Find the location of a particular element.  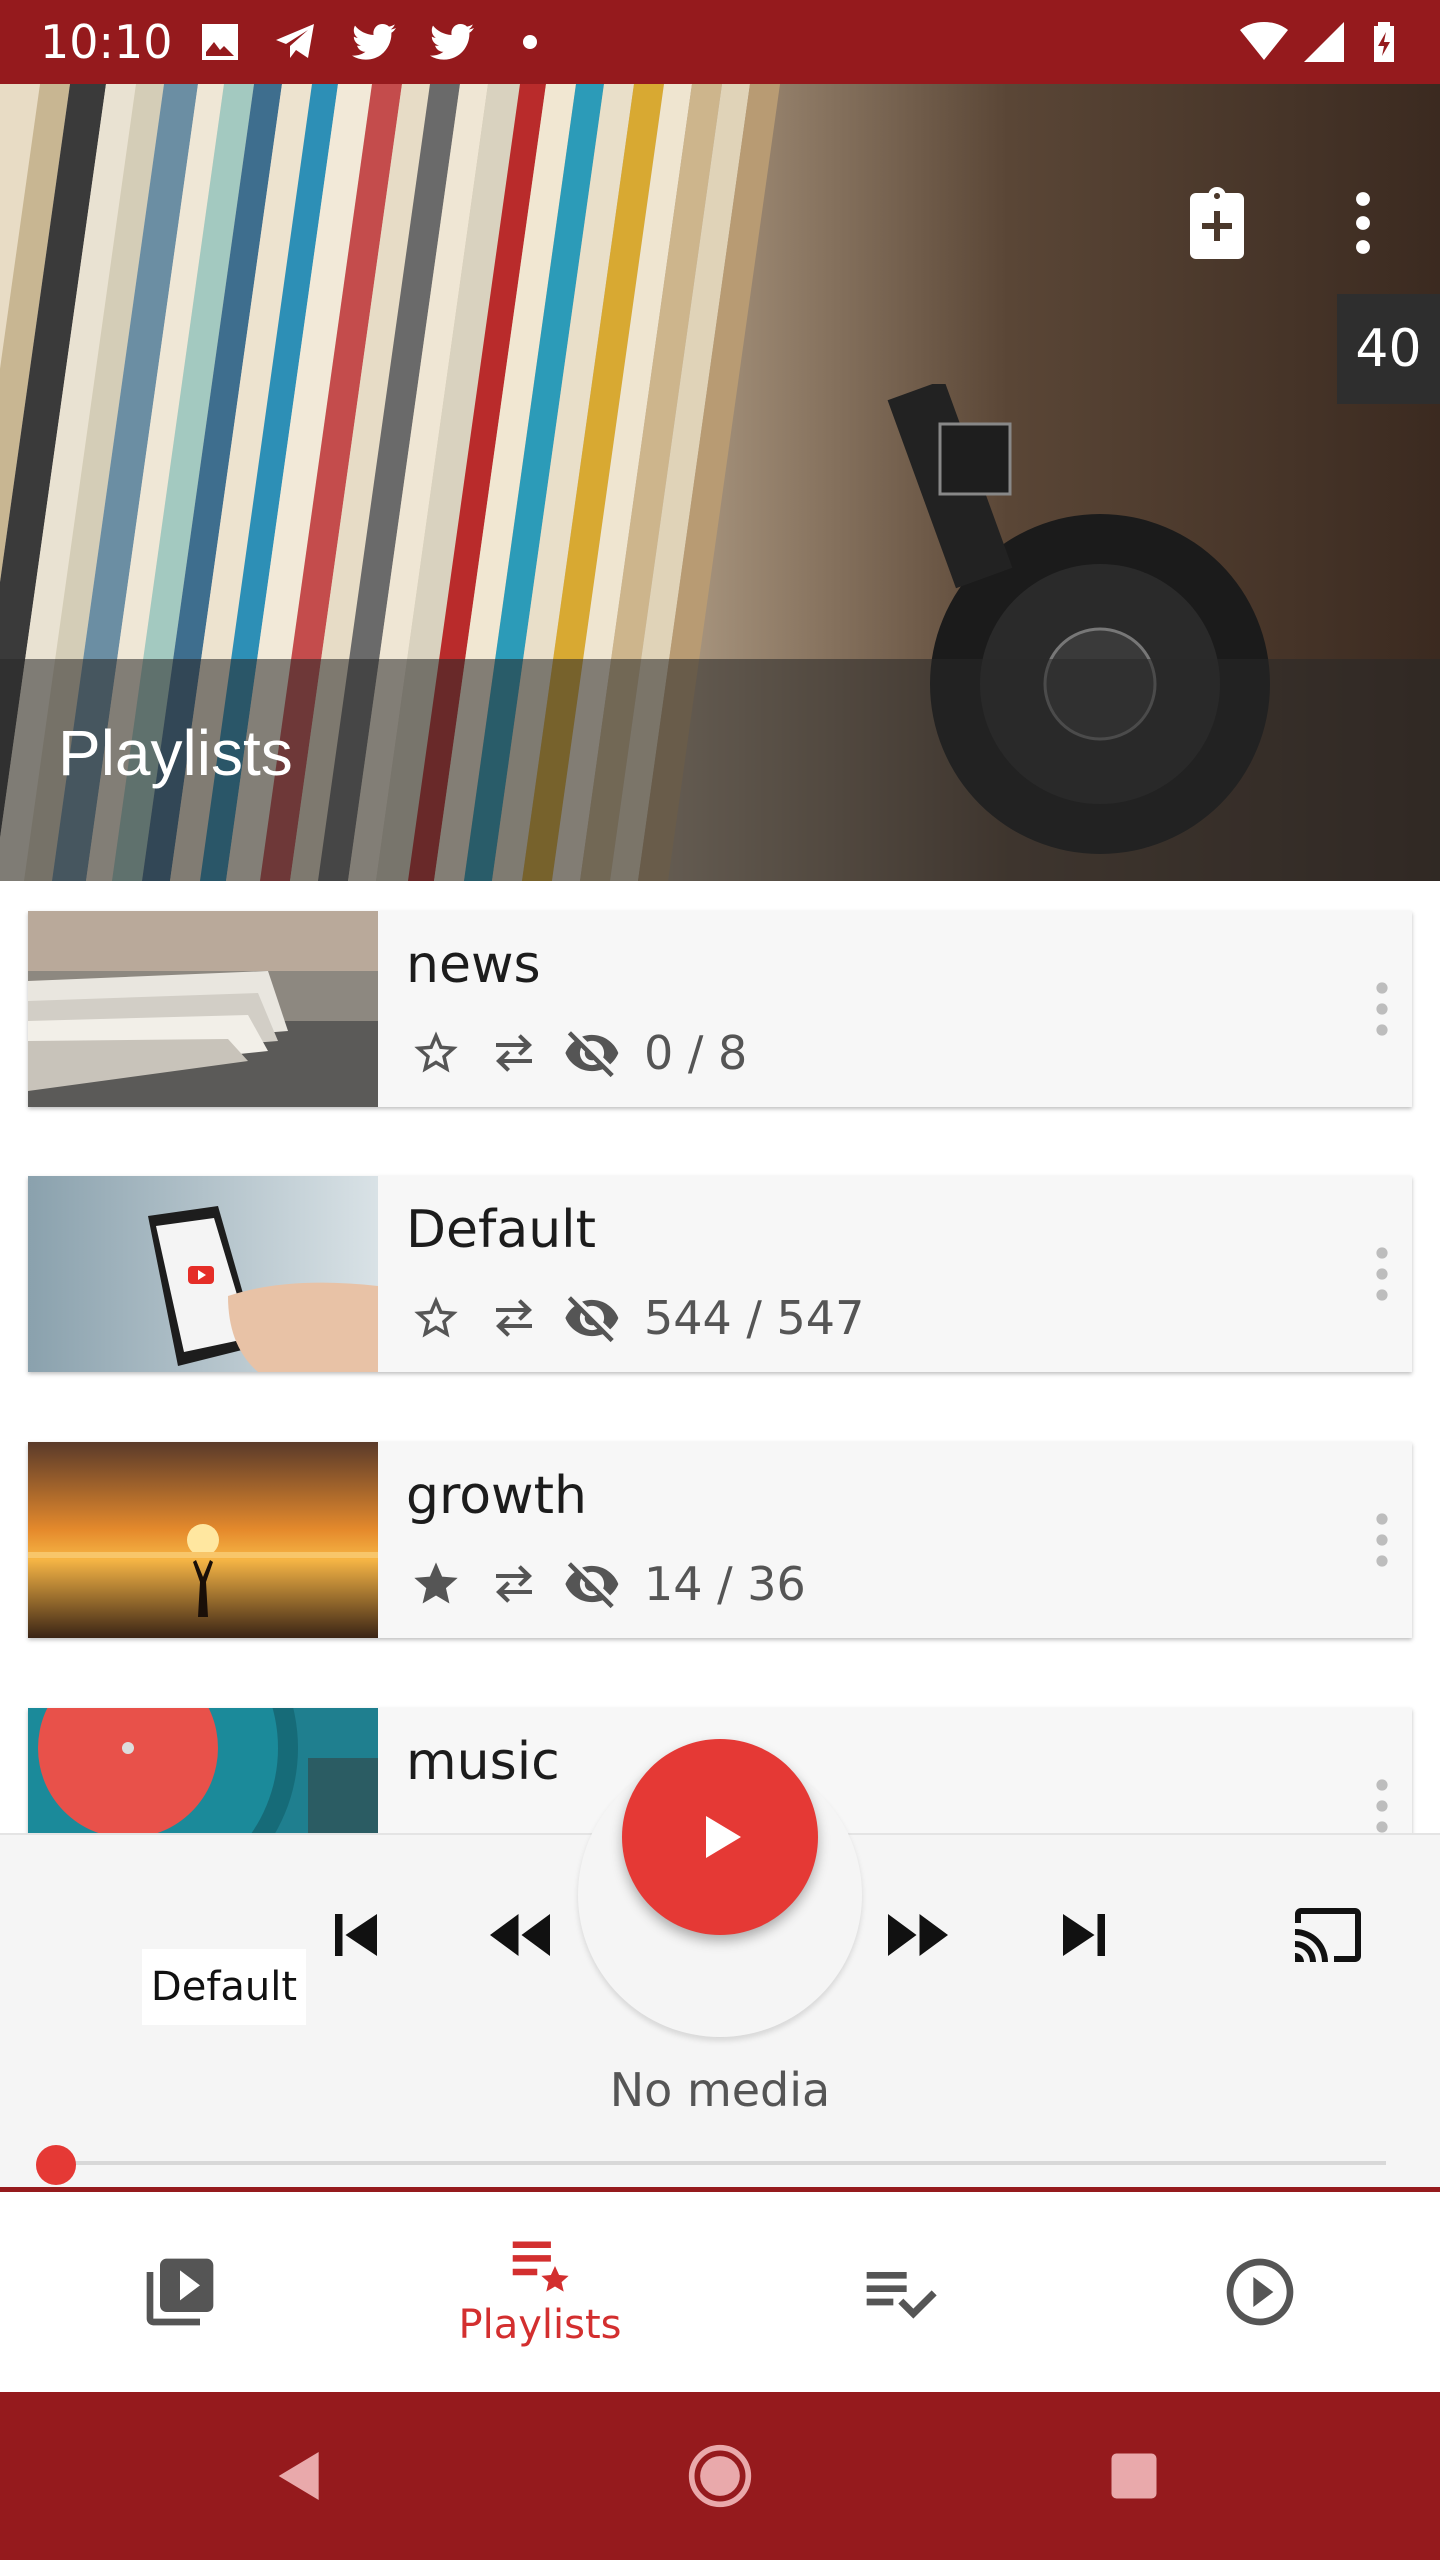

nav-item-videos is located at coordinates (180, 2292).